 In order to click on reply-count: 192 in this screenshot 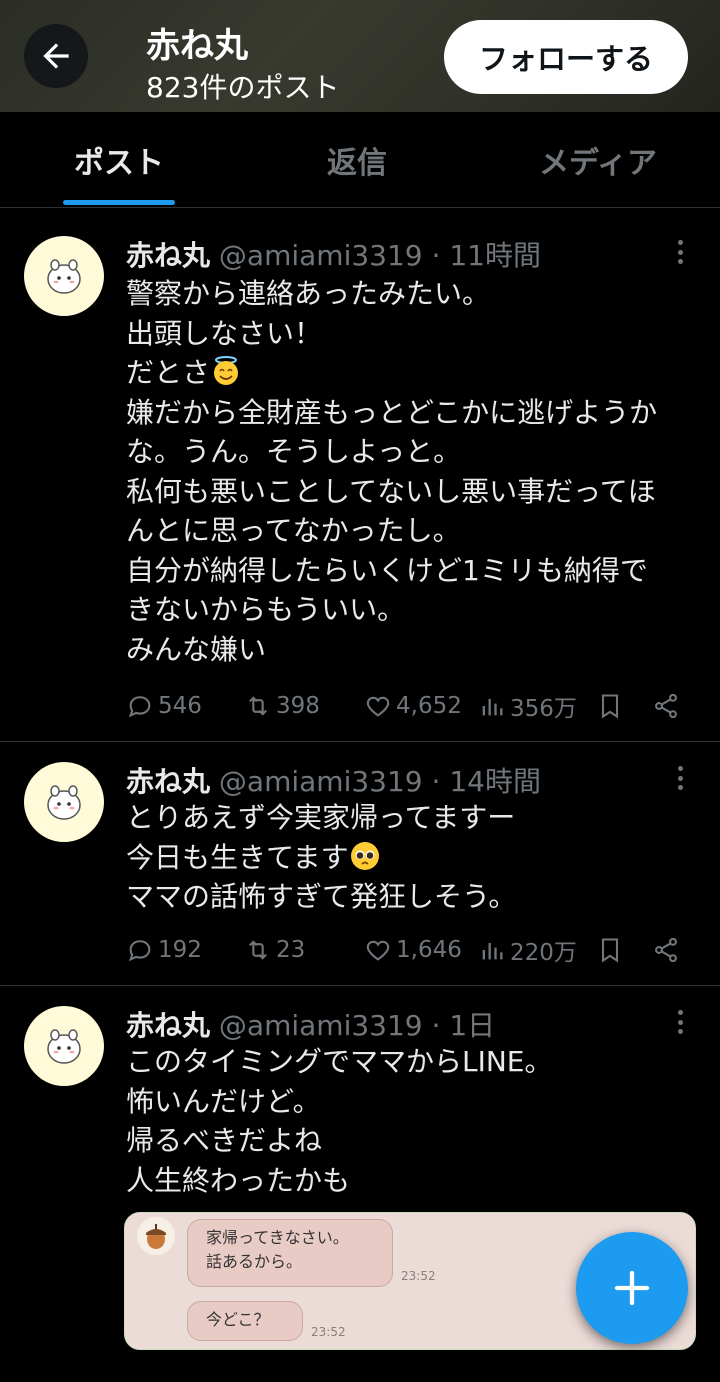, I will do `click(180, 950)`.